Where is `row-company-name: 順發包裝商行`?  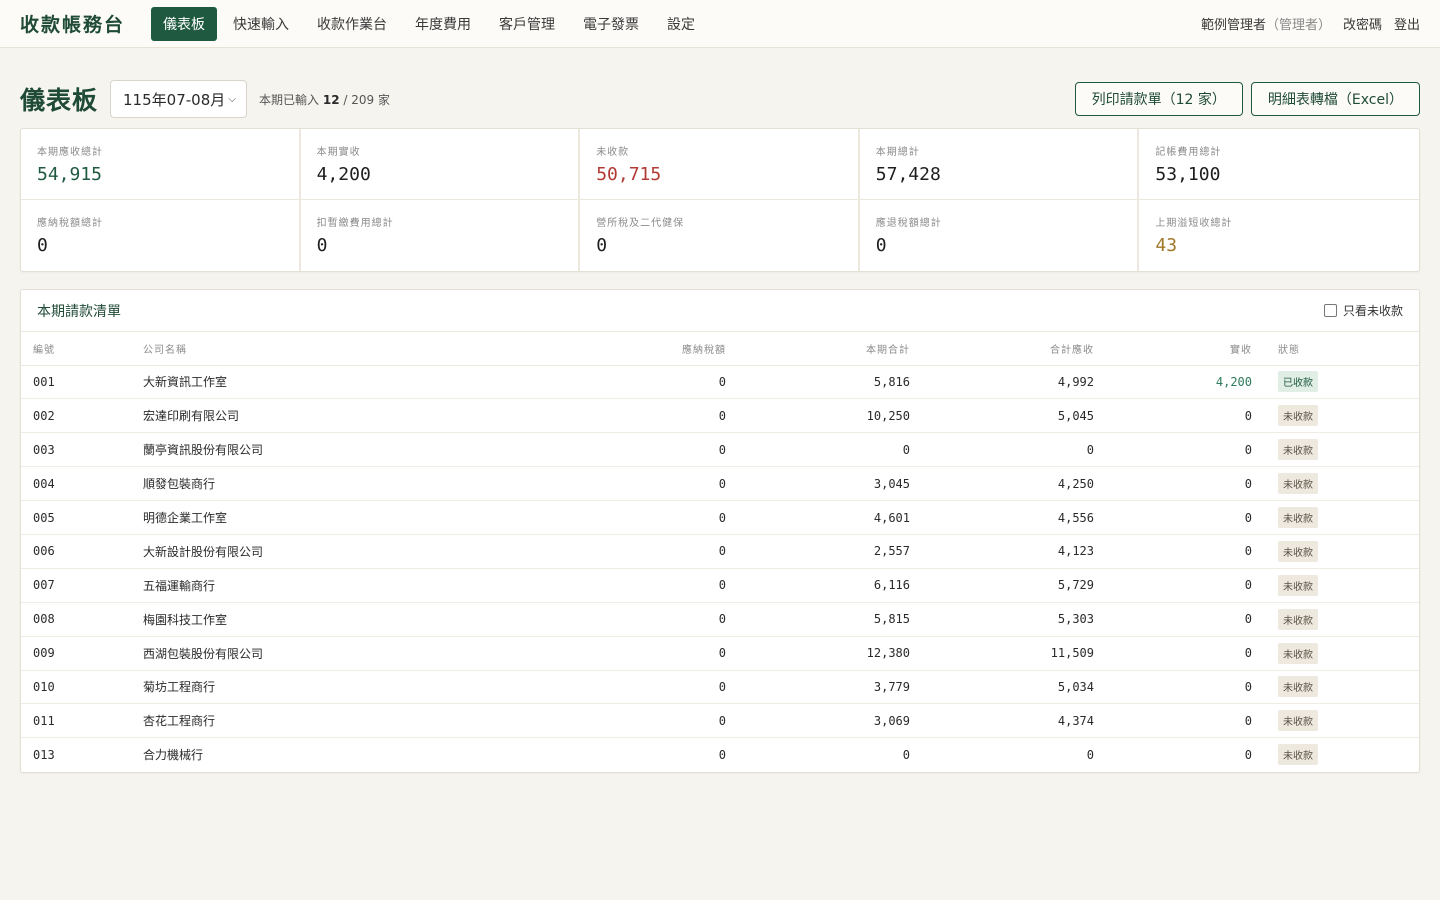
row-company-name: 順發包裝商行 is located at coordinates (340, 484).